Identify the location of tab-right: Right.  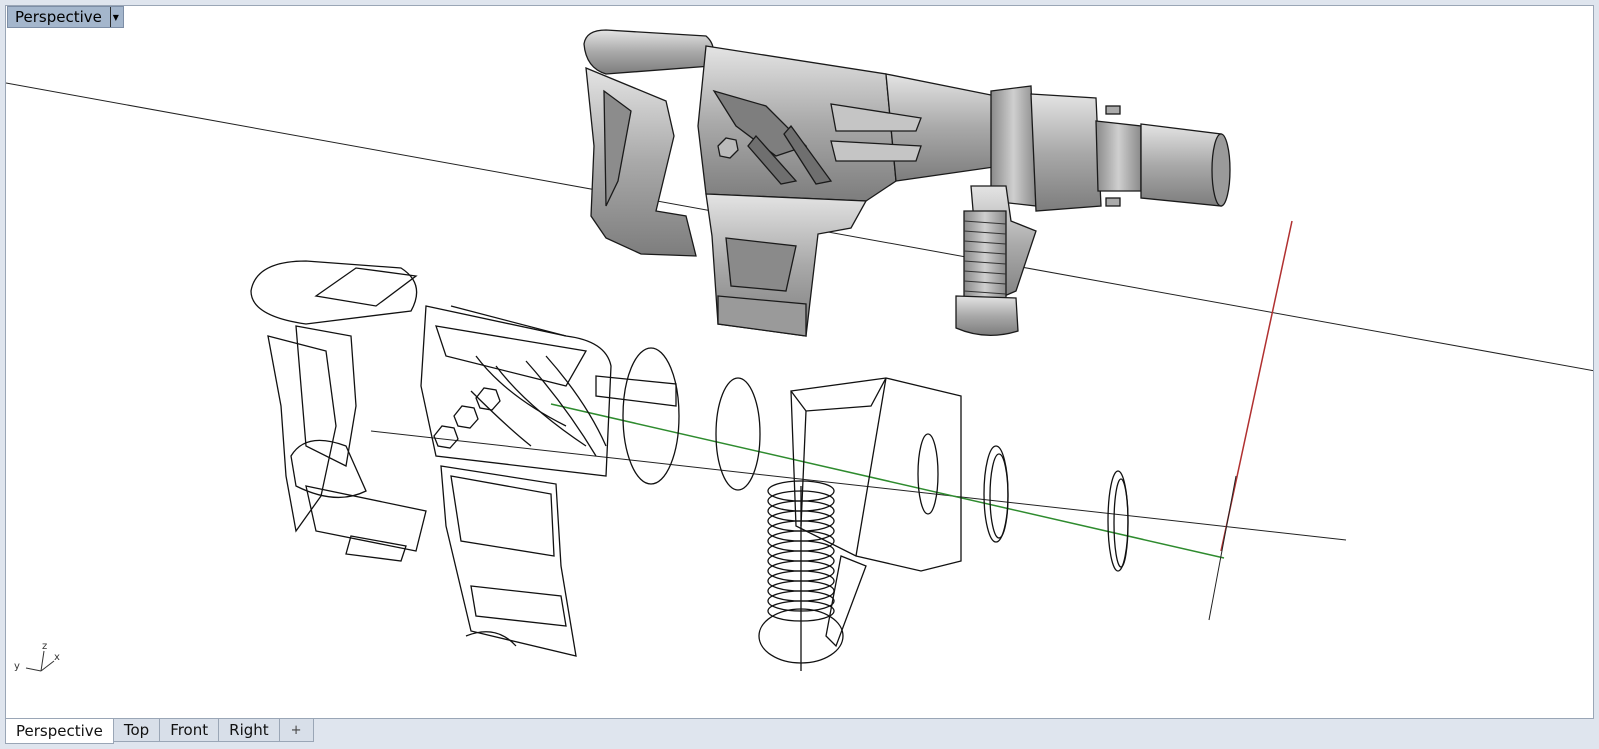
(249, 730).